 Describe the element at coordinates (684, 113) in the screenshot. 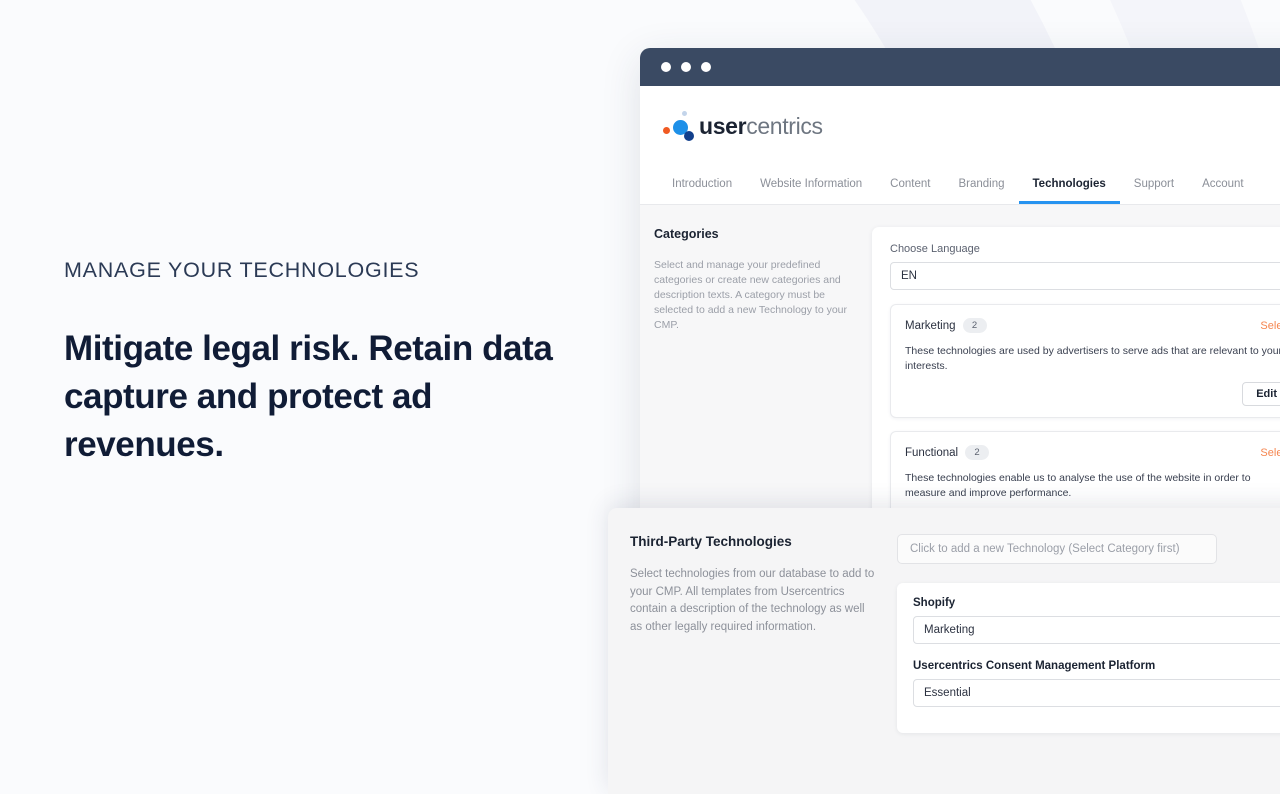

I see `logo-dot-pale-icon` at that location.